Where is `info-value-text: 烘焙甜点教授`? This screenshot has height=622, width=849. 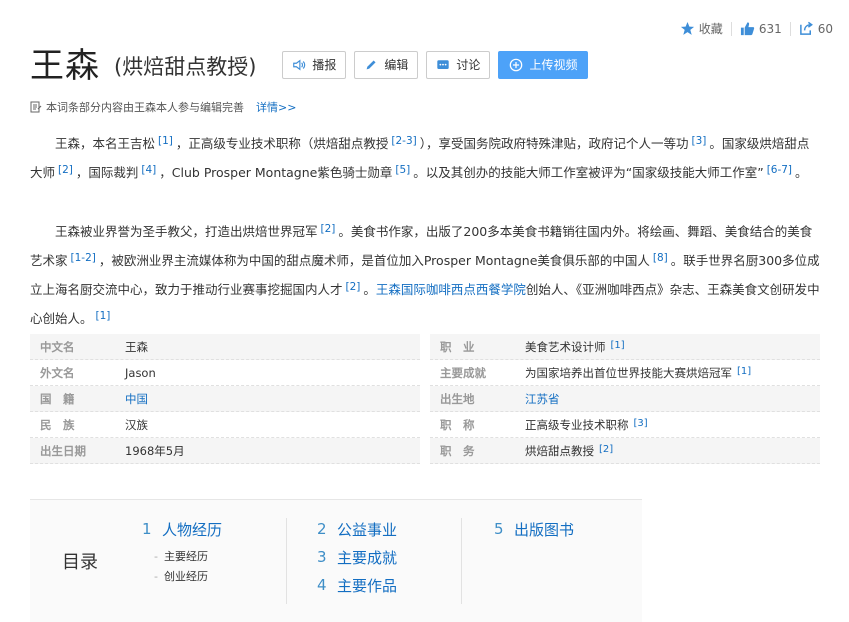 info-value-text: 烘焙甜点教授 is located at coordinates (559, 450).